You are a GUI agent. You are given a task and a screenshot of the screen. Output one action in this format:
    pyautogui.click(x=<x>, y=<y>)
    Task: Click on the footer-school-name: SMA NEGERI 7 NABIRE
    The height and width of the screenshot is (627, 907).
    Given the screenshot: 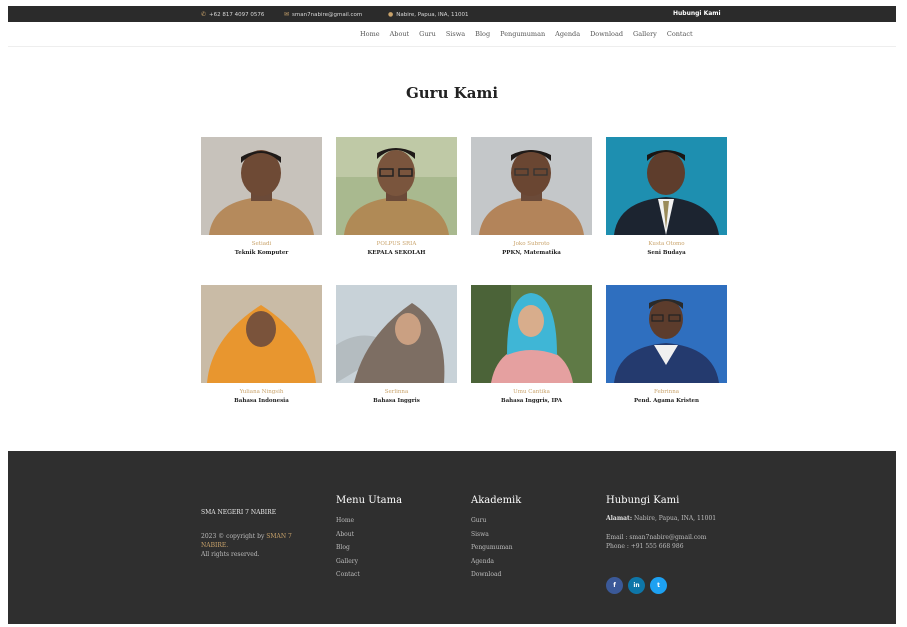 What is the action you would take?
    pyautogui.click(x=239, y=512)
    